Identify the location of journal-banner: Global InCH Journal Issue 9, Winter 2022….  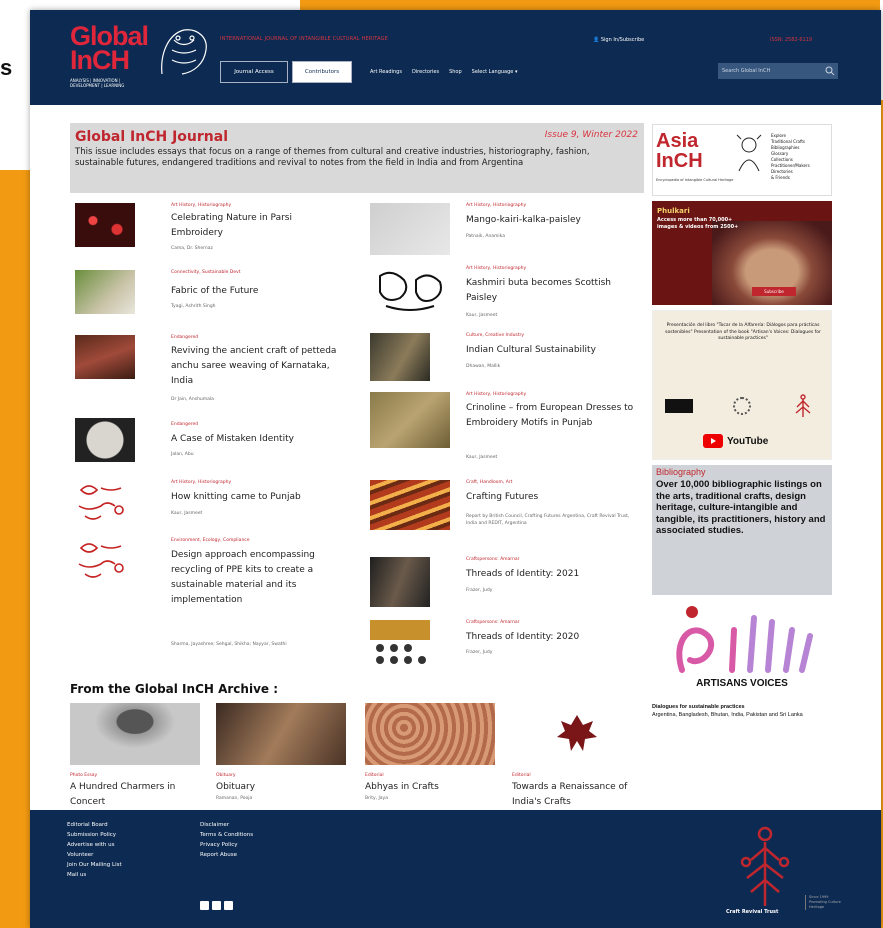
(357, 158).